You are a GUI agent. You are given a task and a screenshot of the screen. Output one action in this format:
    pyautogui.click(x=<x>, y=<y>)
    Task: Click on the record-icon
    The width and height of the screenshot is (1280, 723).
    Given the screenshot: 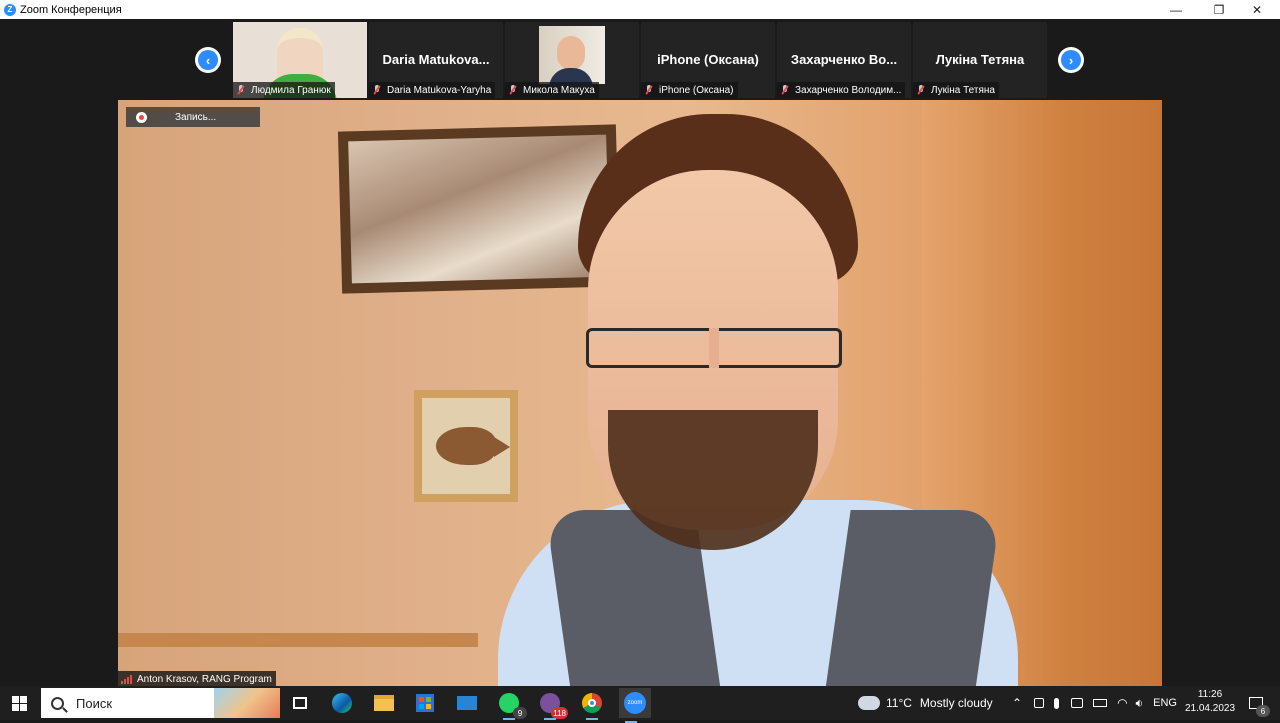 What is the action you would take?
    pyautogui.click(x=141, y=117)
    